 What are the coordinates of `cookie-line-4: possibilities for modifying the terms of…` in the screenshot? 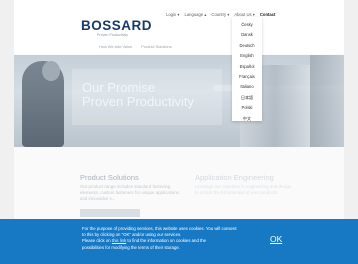 It's located at (131, 247).